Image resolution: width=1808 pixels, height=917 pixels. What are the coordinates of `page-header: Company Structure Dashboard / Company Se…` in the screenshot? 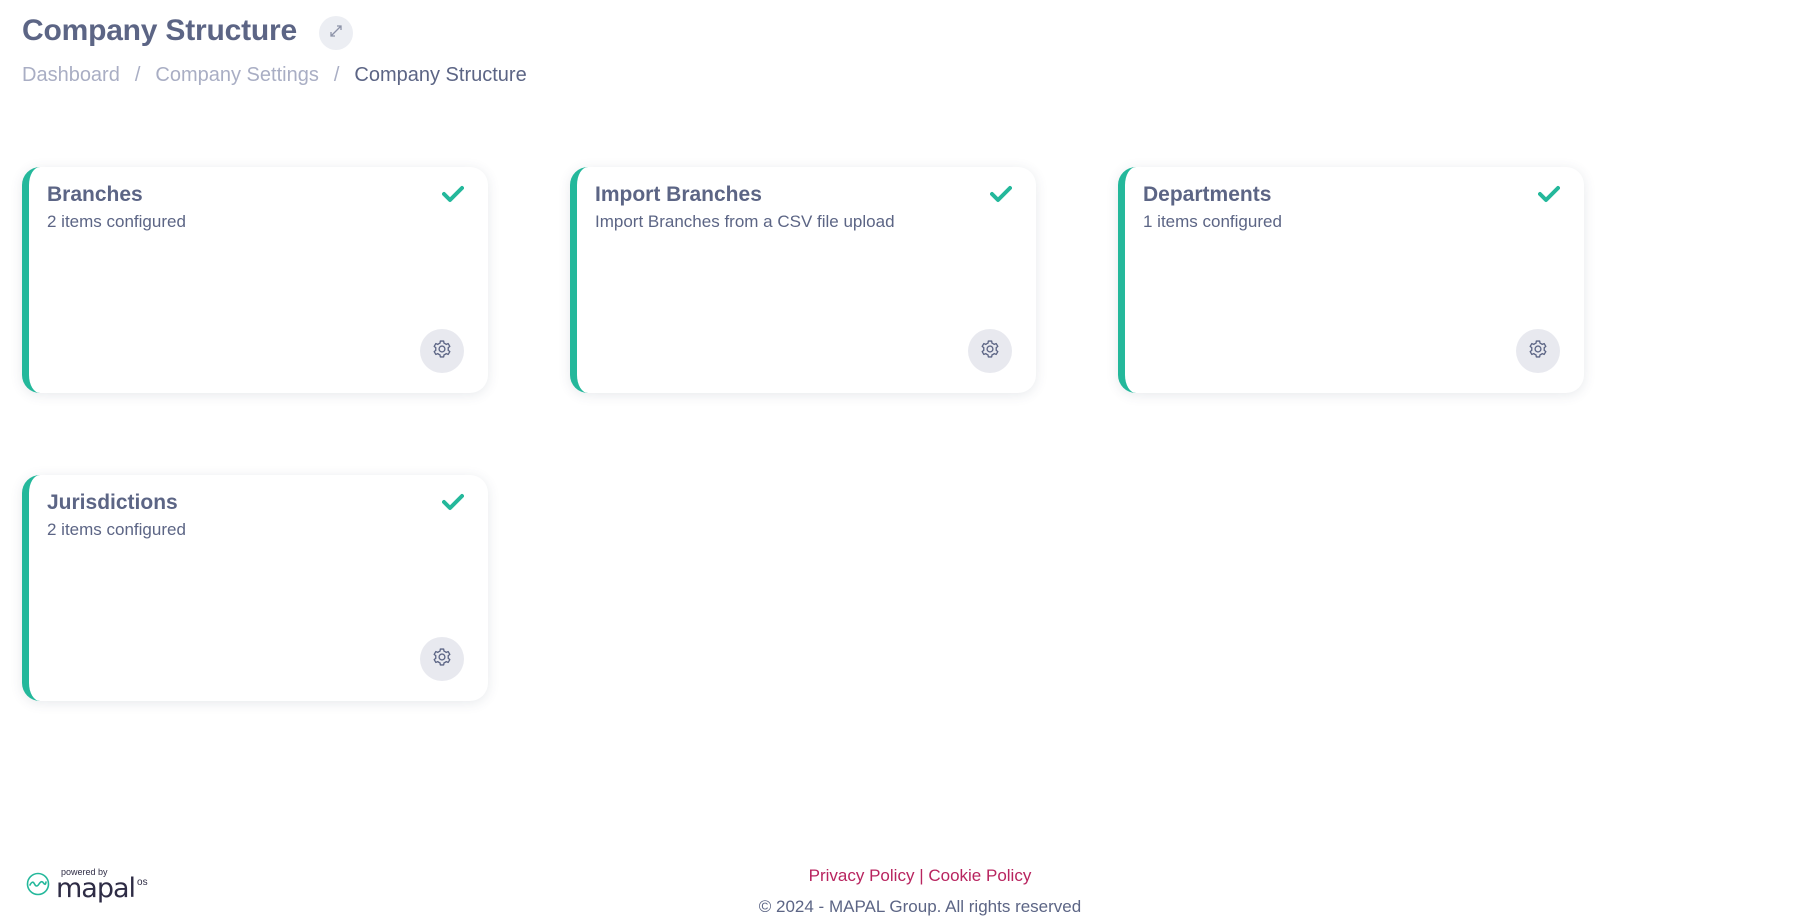 It's located at (274, 49).